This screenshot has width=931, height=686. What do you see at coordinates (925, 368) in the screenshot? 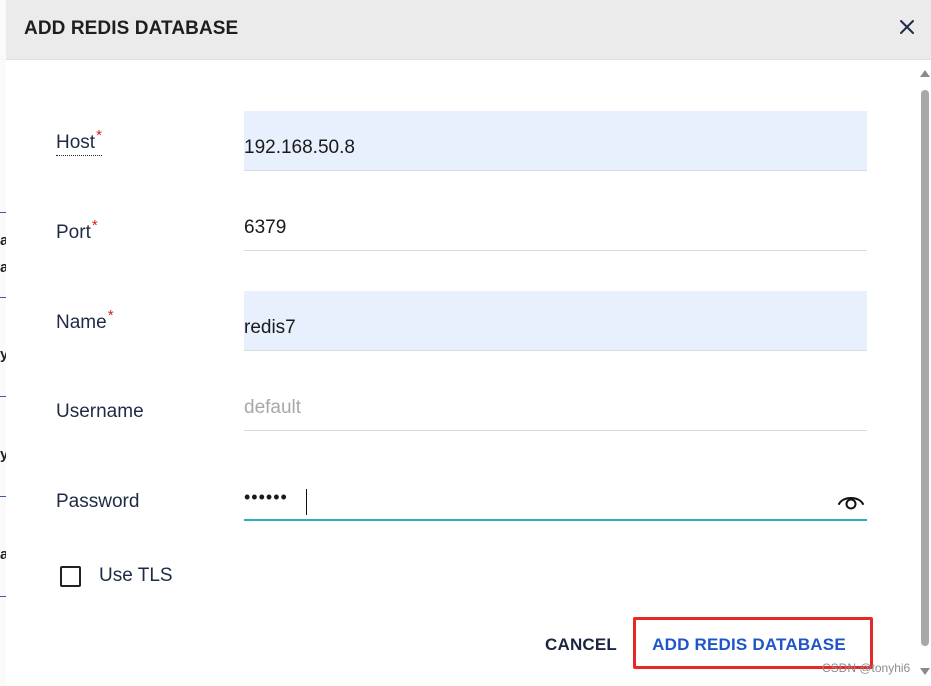
I see `scrollbar-thumb` at bounding box center [925, 368].